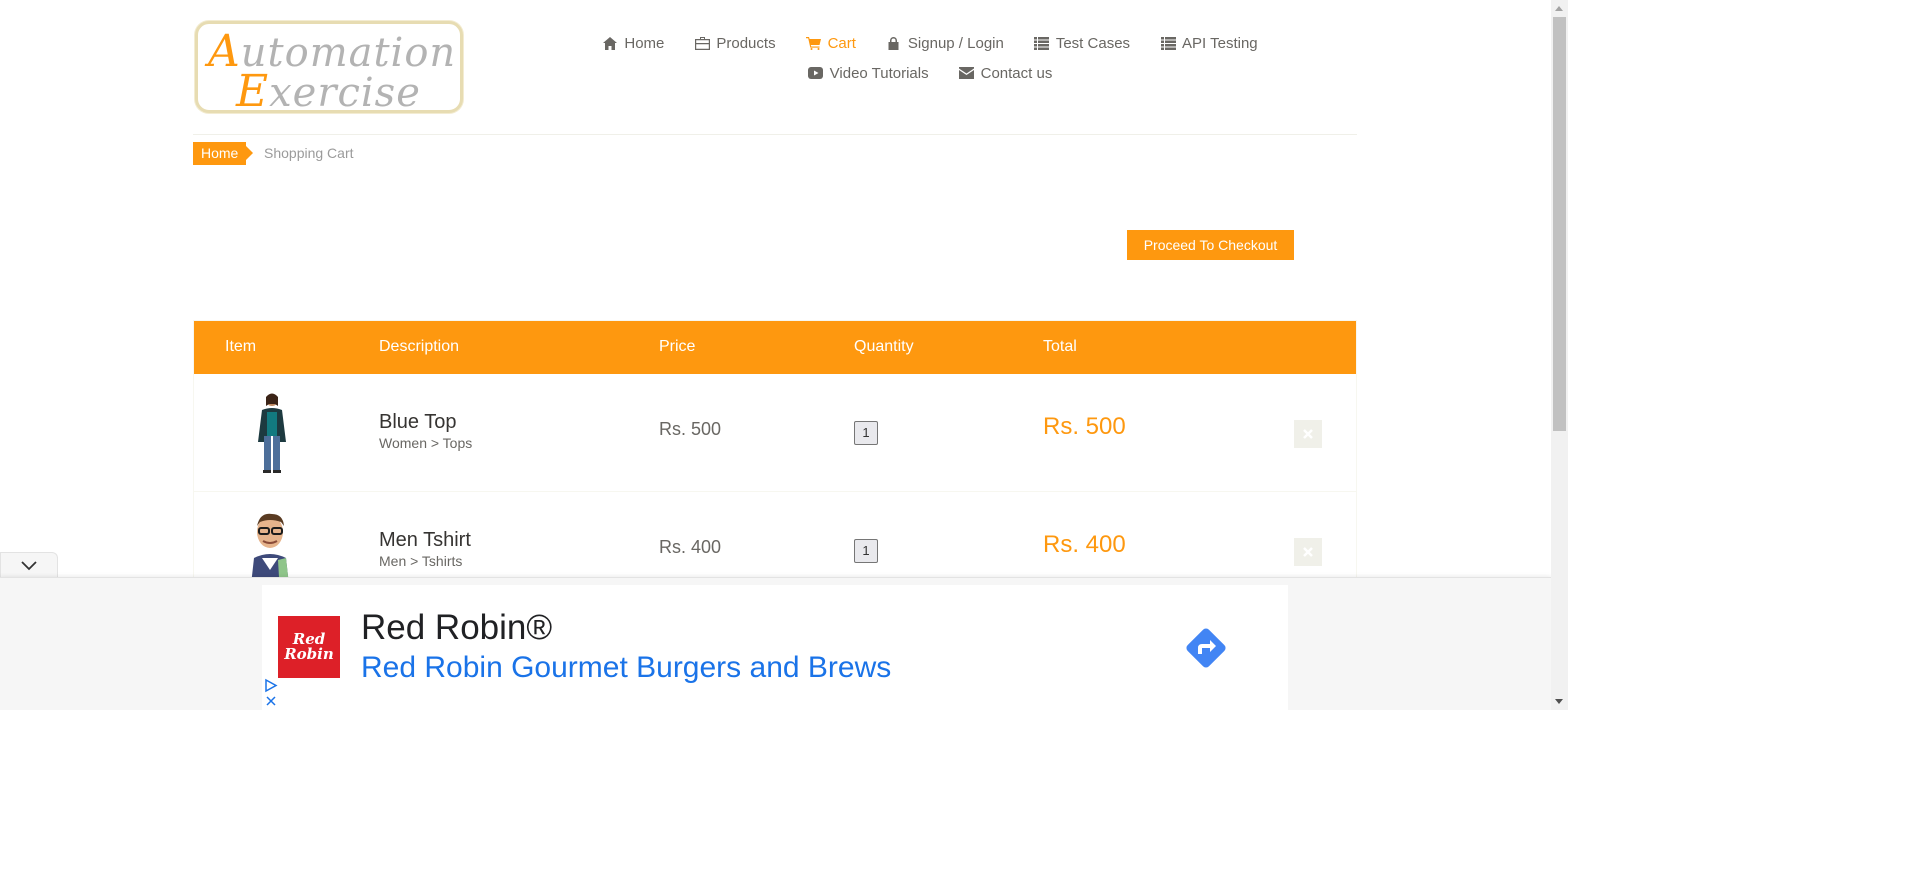  What do you see at coordinates (425, 540) in the screenshot?
I see `product-name: Men Tshirt` at bounding box center [425, 540].